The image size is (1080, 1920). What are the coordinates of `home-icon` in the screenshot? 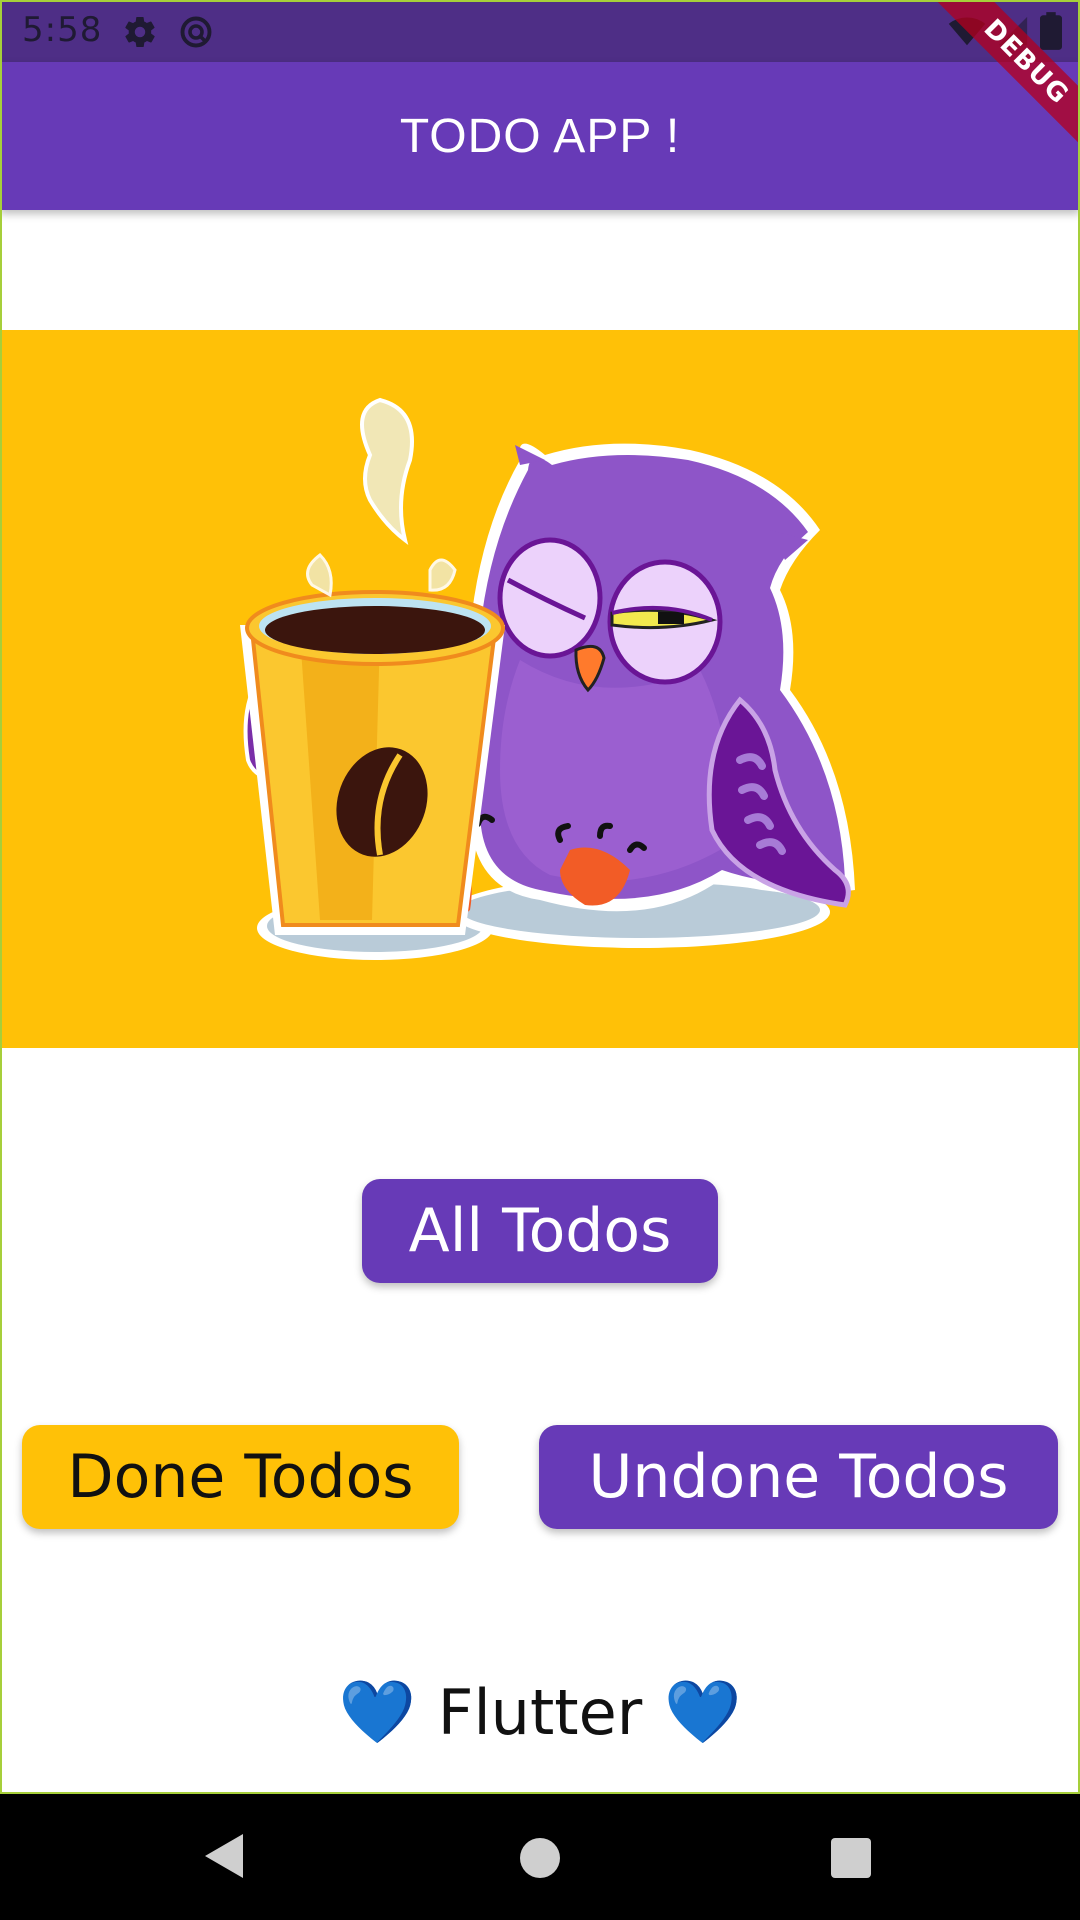 It's located at (540, 1858).